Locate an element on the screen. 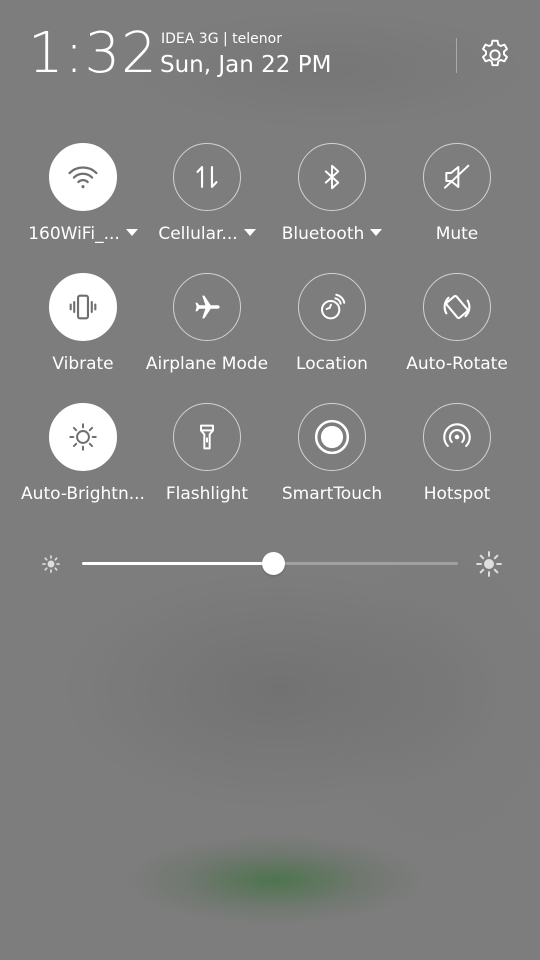  mute-tile: Mute is located at coordinates (457, 198).